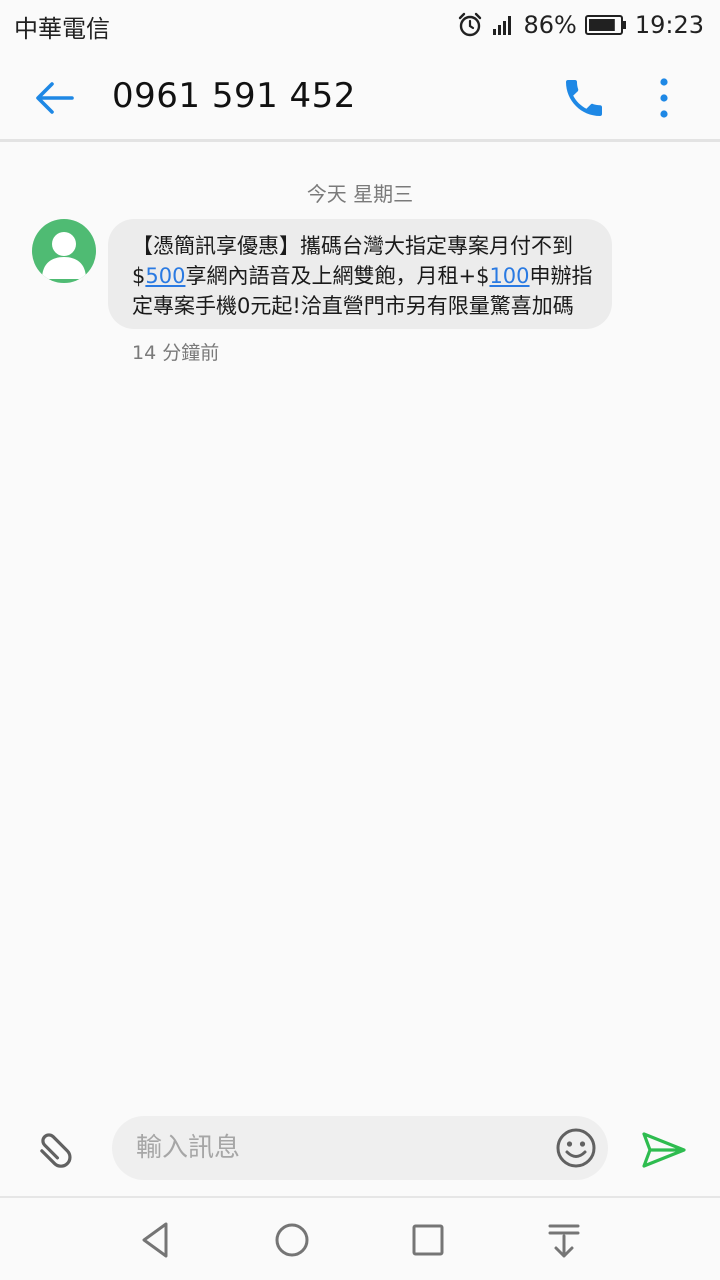 Image resolution: width=720 pixels, height=1280 pixels. What do you see at coordinates (176, 353) in the screenshot?
I see `message-timestamp: 14 分鐘前` at bounding box center [176, 353].